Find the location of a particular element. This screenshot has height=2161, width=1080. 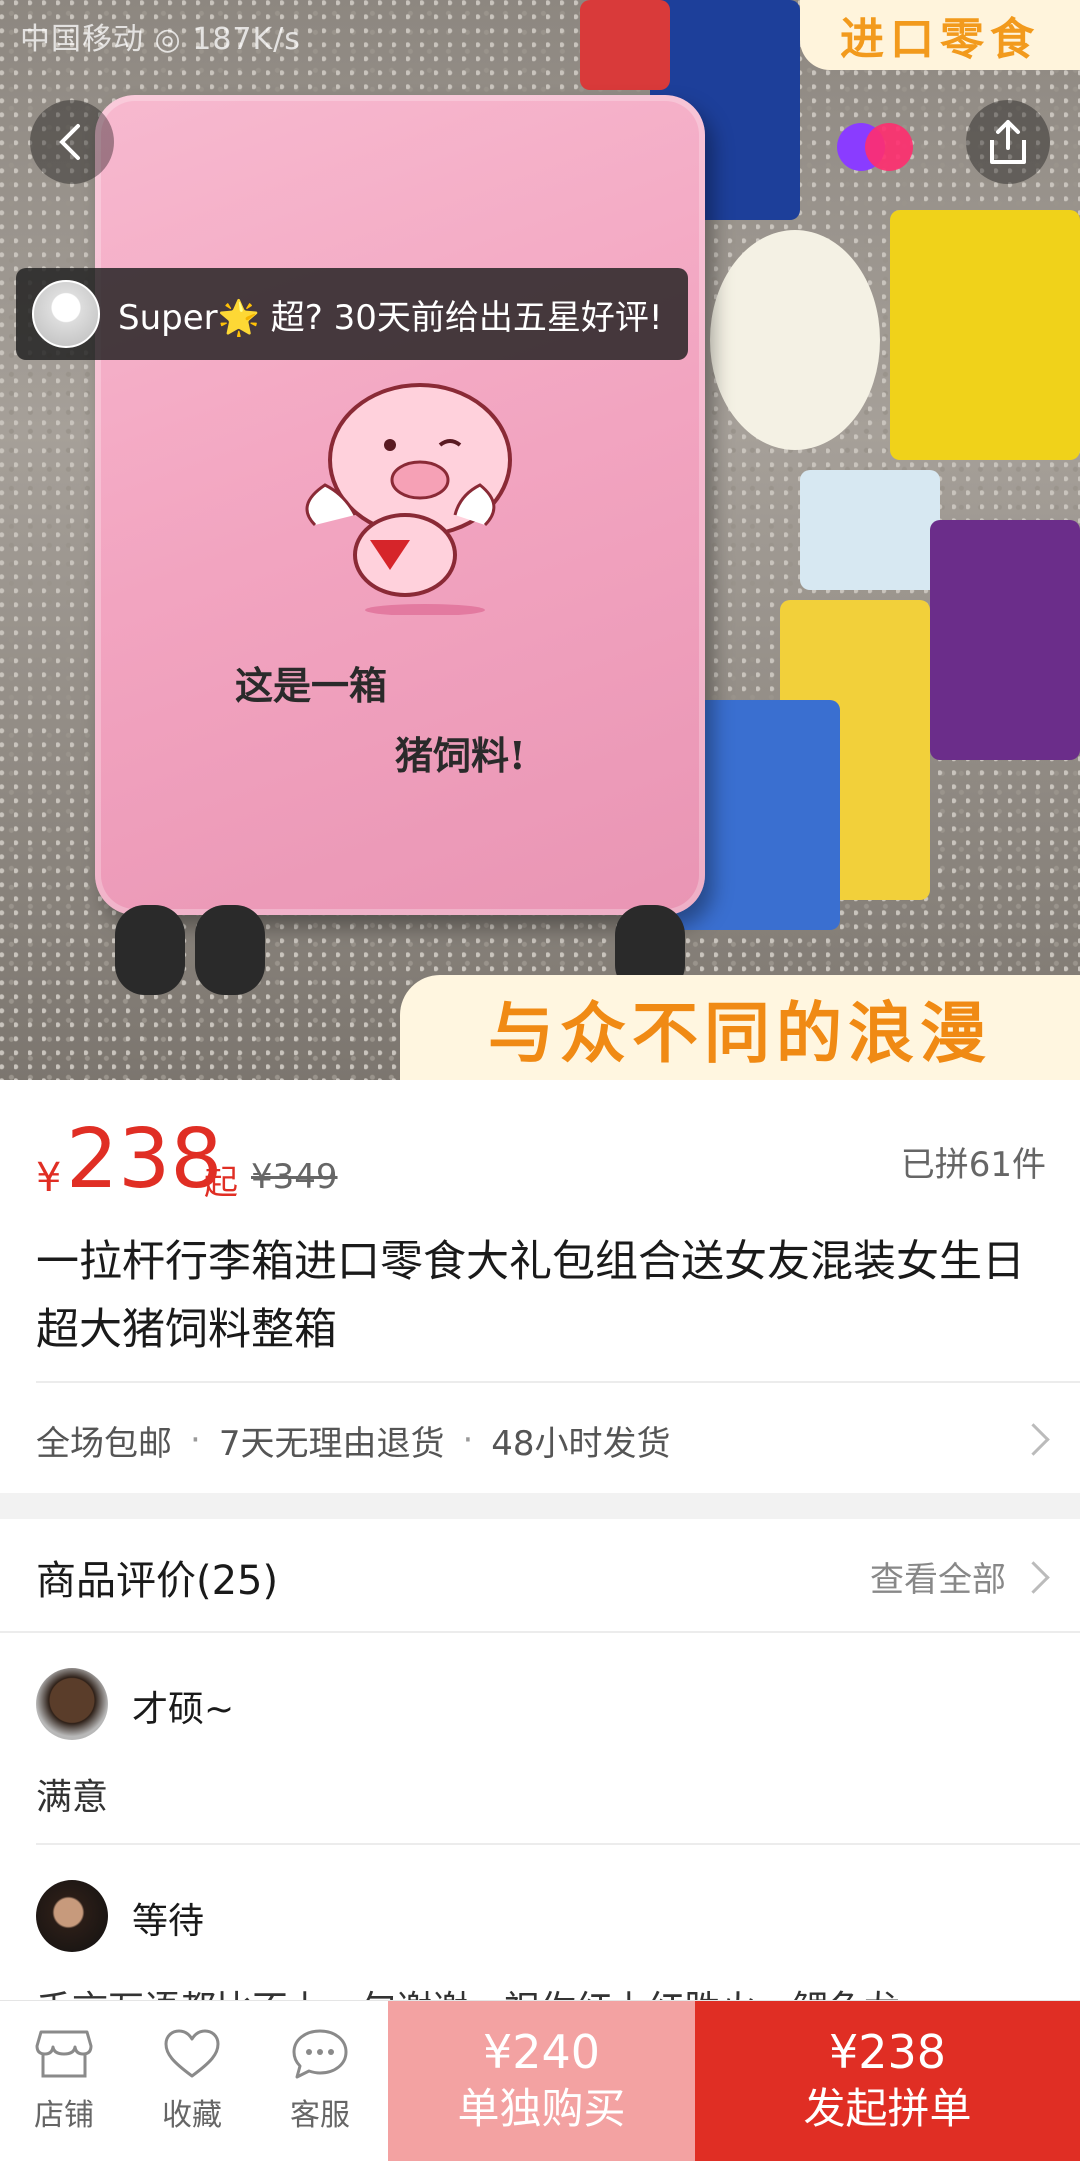

banner-romance: 与众不同的浪漫 is located at coordinates (740, 1027).